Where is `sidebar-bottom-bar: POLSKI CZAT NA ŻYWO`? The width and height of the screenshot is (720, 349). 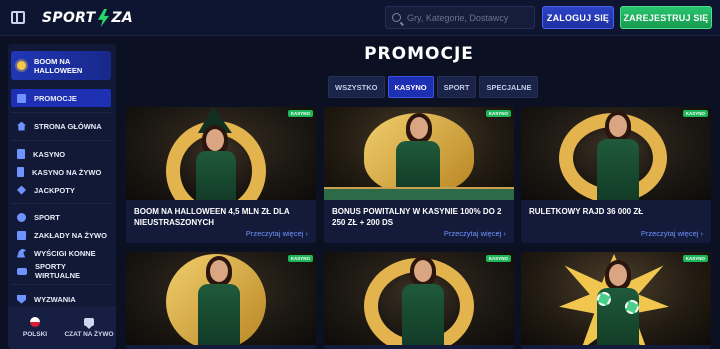
sidebar-bottom-bar: POLSKI CZAT NA ŻYWO is located at coordinates (62, 327).